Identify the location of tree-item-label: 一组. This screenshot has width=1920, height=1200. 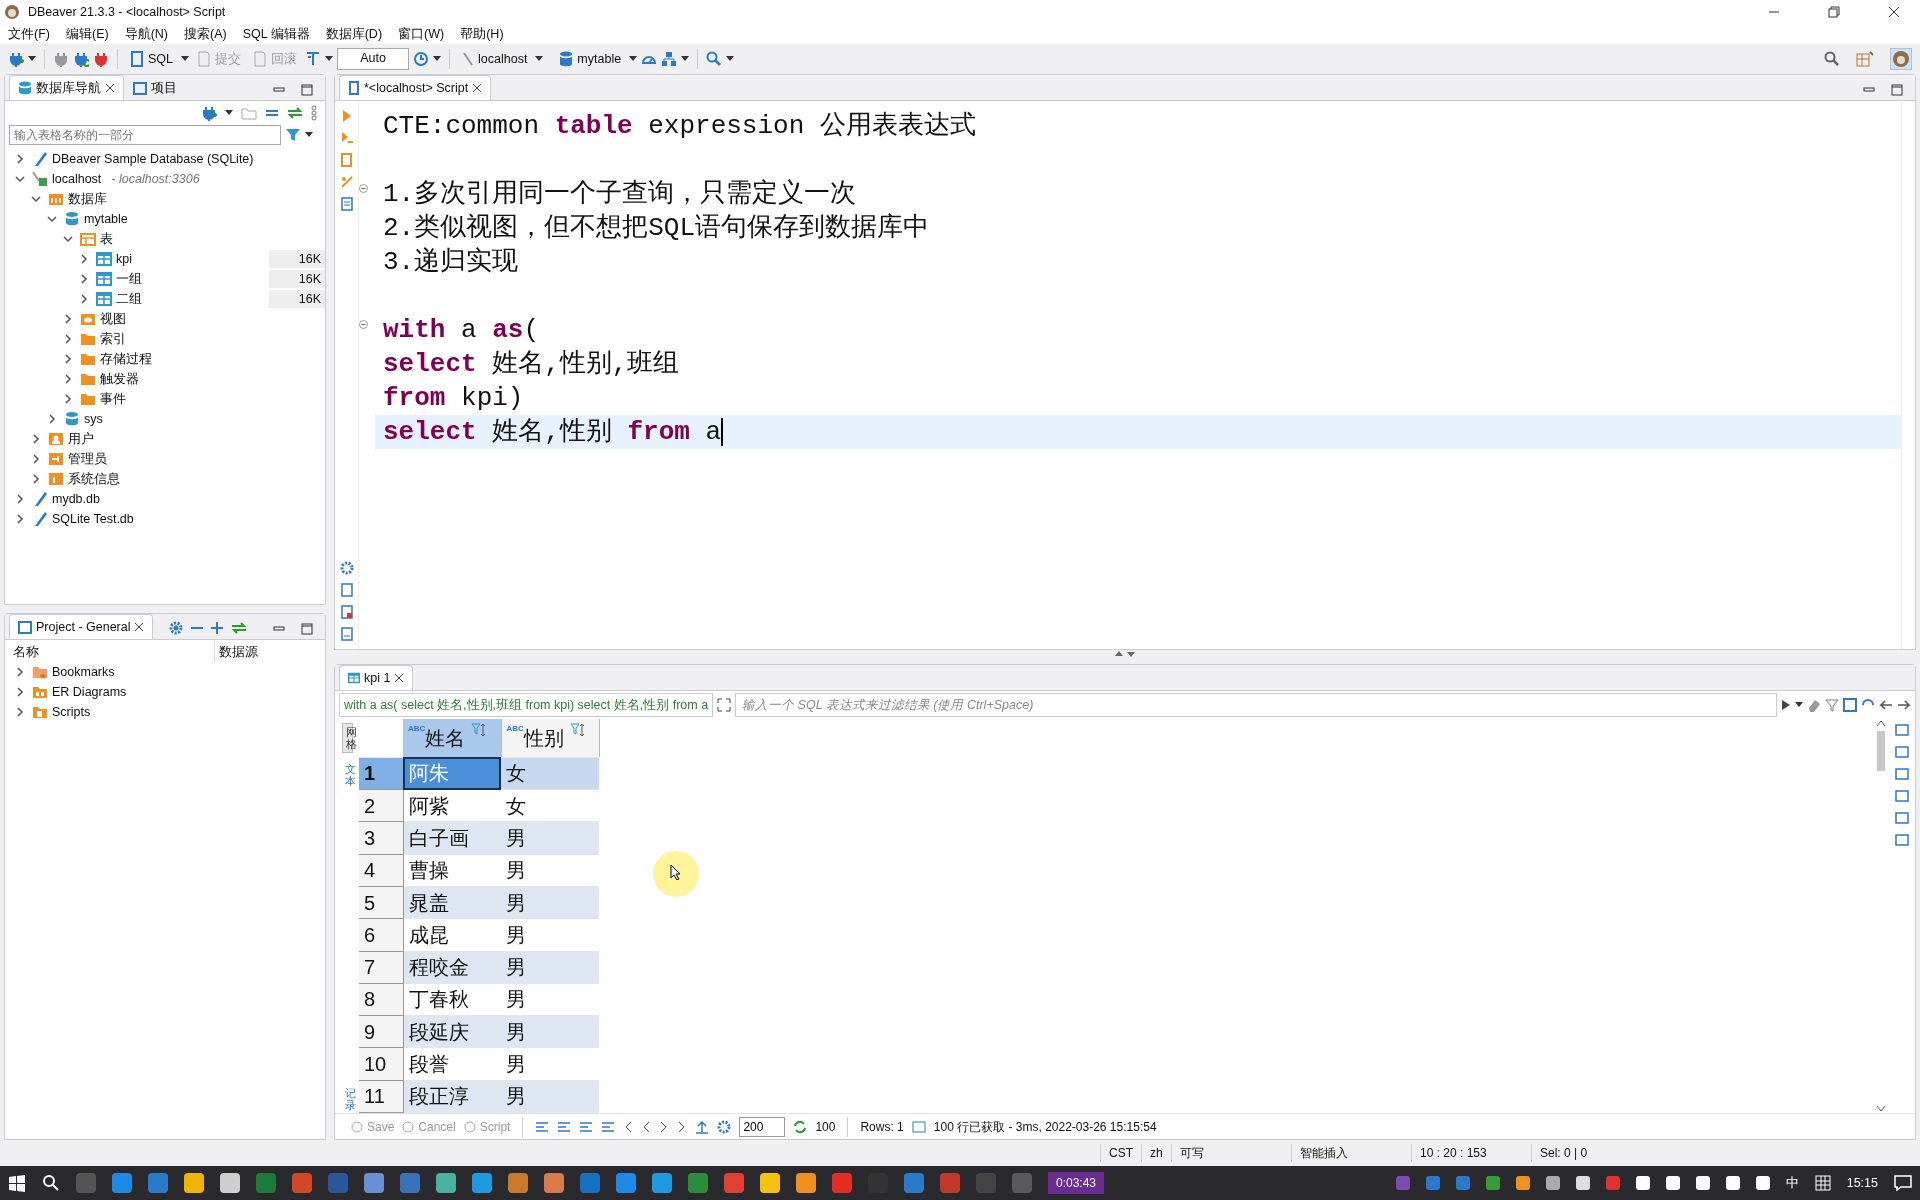
(129, 279).